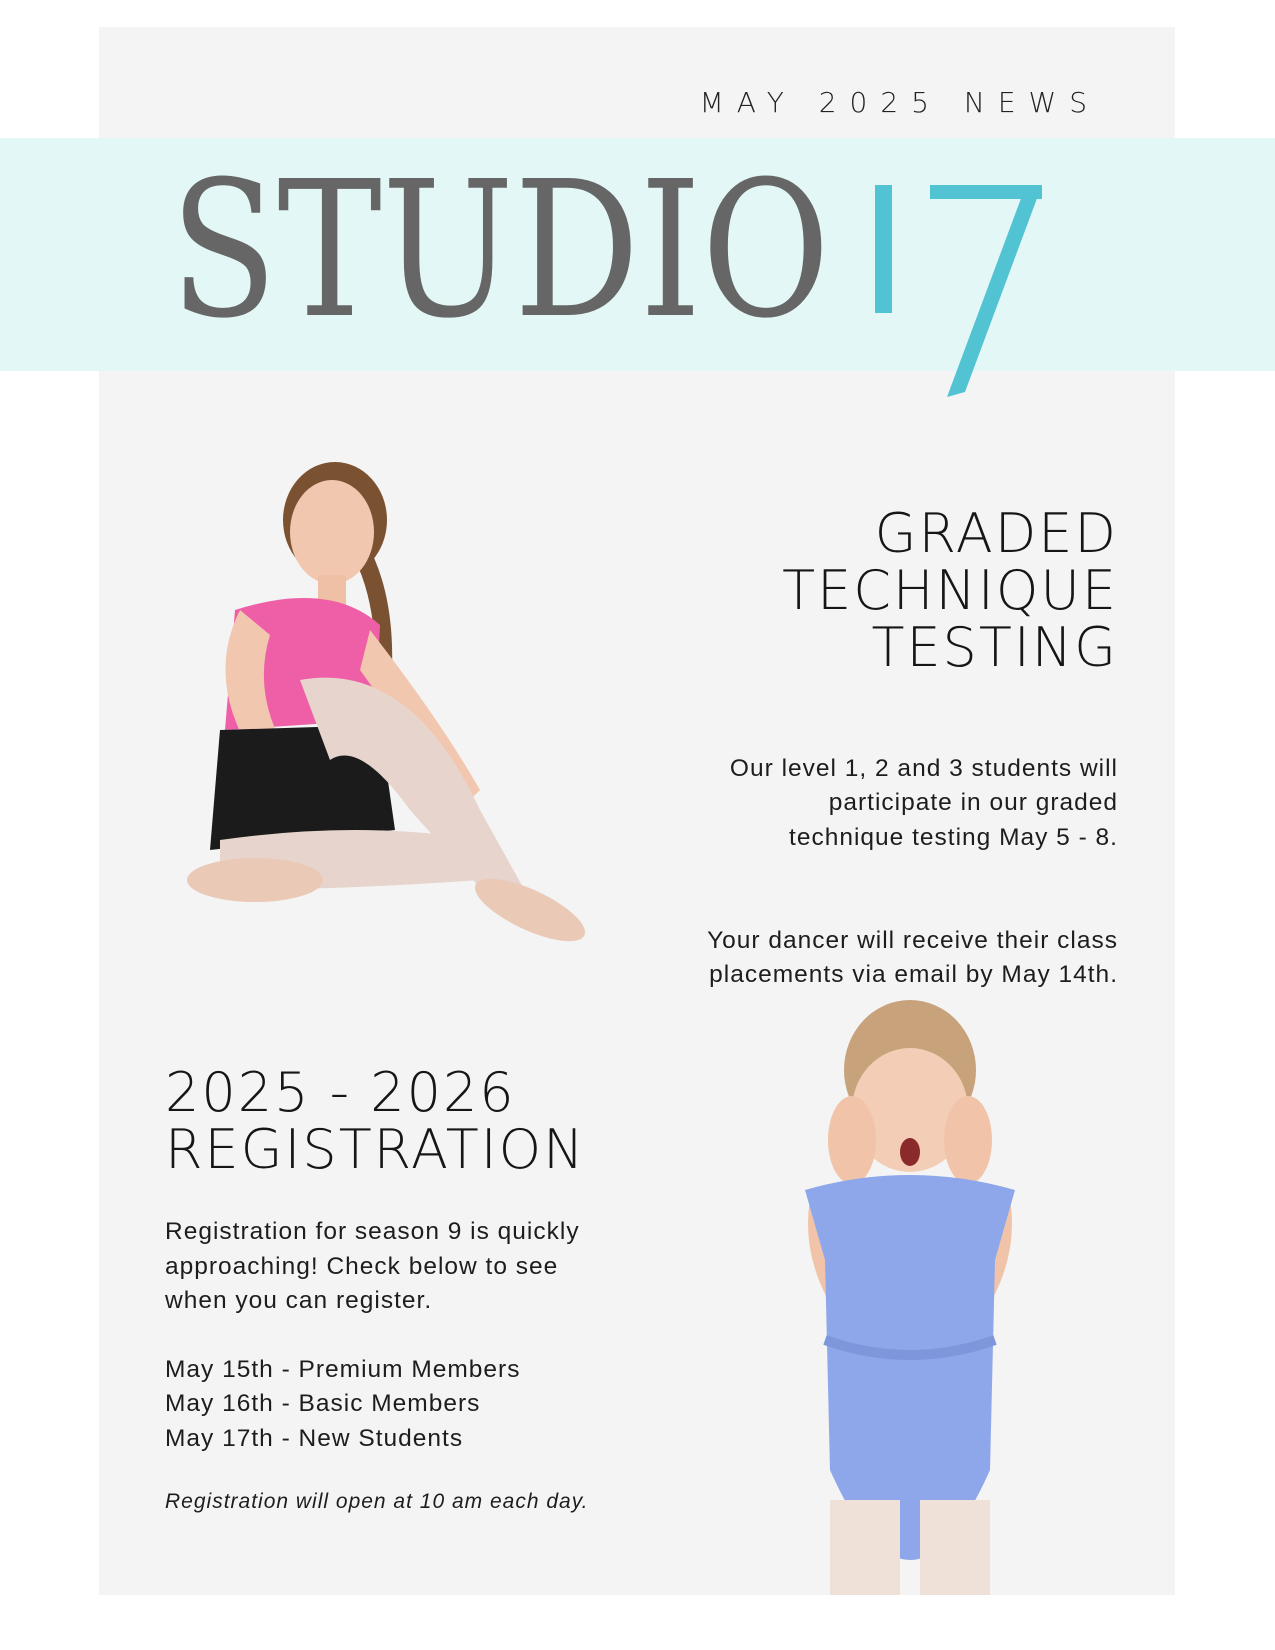 The width and height of the screenshot is (1275, 1650). I want to click on studio-17-logo: STUDIO, so click(635, 283).